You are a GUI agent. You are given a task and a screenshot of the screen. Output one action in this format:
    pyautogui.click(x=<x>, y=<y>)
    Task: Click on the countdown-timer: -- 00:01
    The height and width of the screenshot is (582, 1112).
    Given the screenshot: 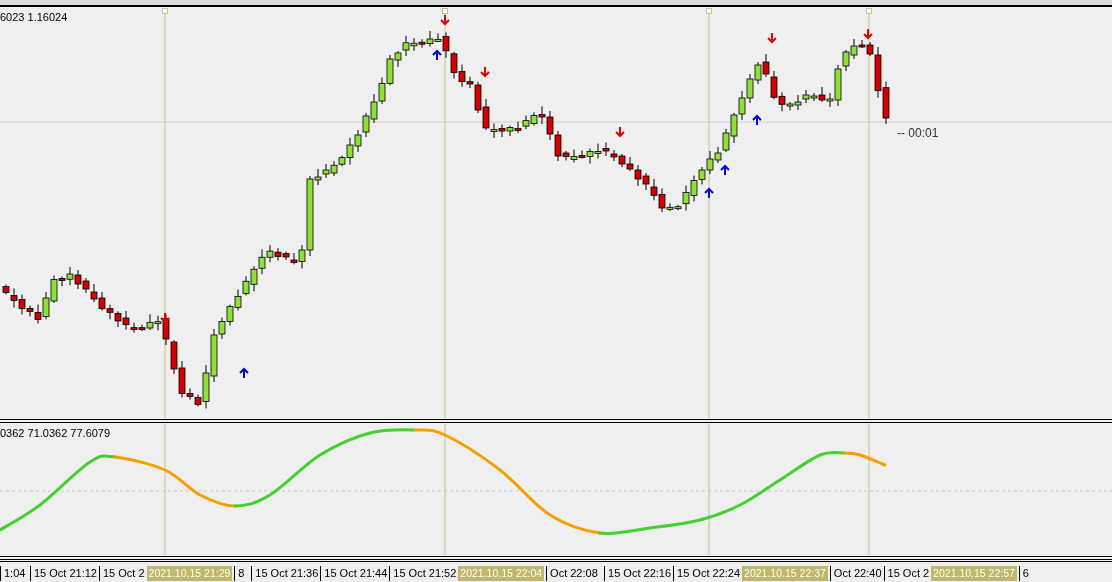 What is the action you would take?
    pyautogui.click(x=918, y=133)
    